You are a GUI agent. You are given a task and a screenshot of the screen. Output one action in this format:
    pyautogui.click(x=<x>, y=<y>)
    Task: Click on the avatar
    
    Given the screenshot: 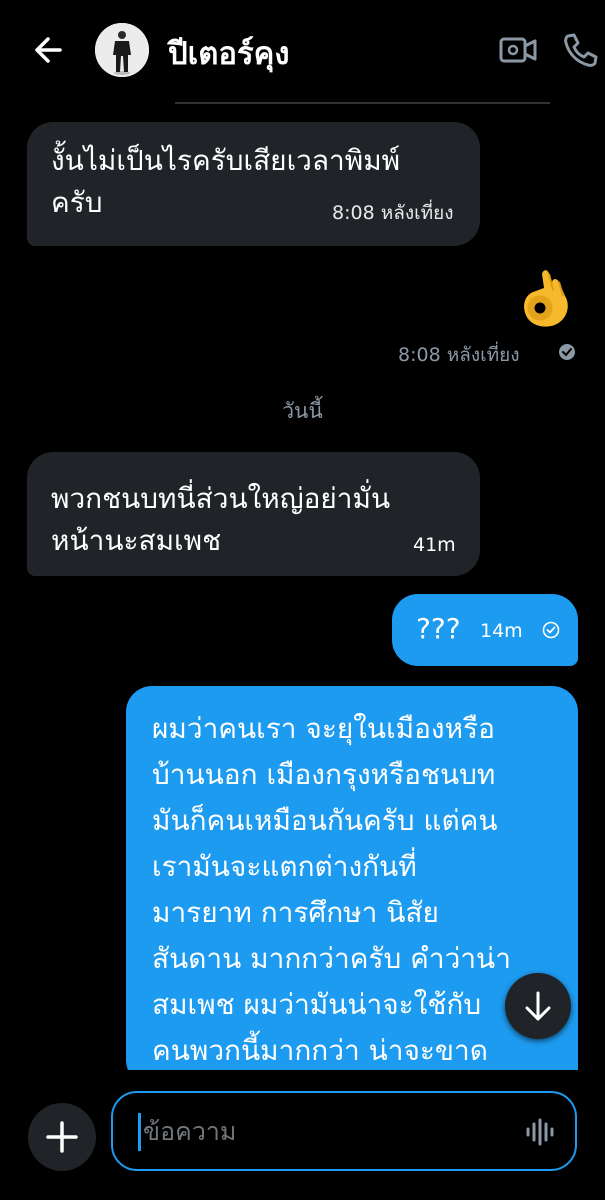 What is the action you would take?
    pyautogui.click(x=122, y=50)
    